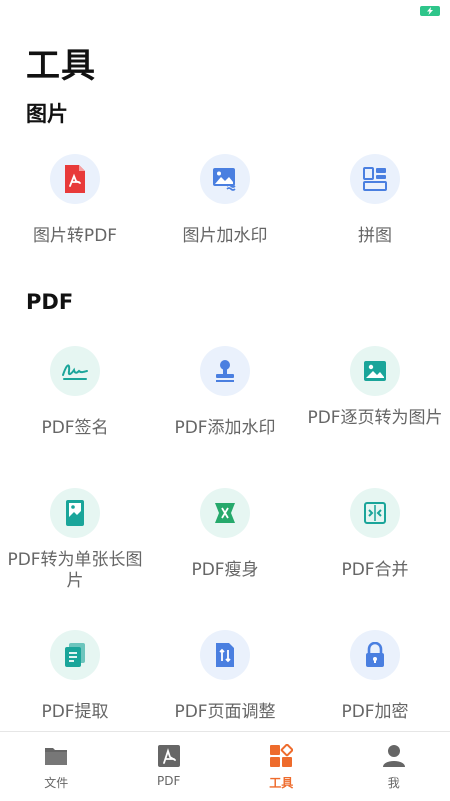 Image resolution: width=450 pixels, height=801 pixels. I want to click on nav-label: 工具, so click(281, 782).